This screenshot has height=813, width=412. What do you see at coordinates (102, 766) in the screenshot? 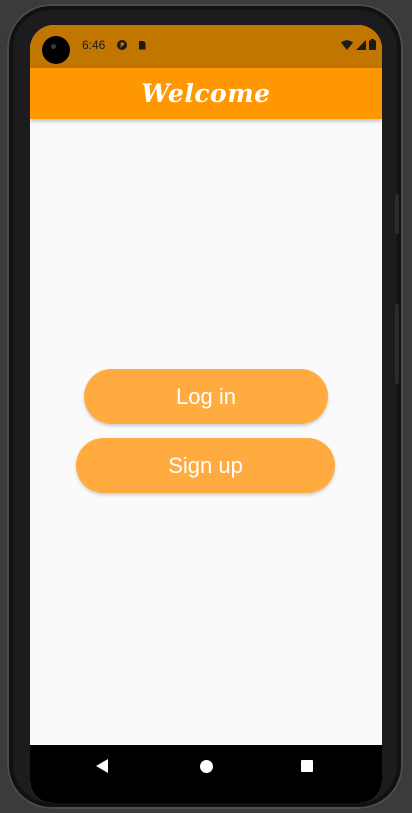
I see `back-icon` at bounding box center [102, 766].